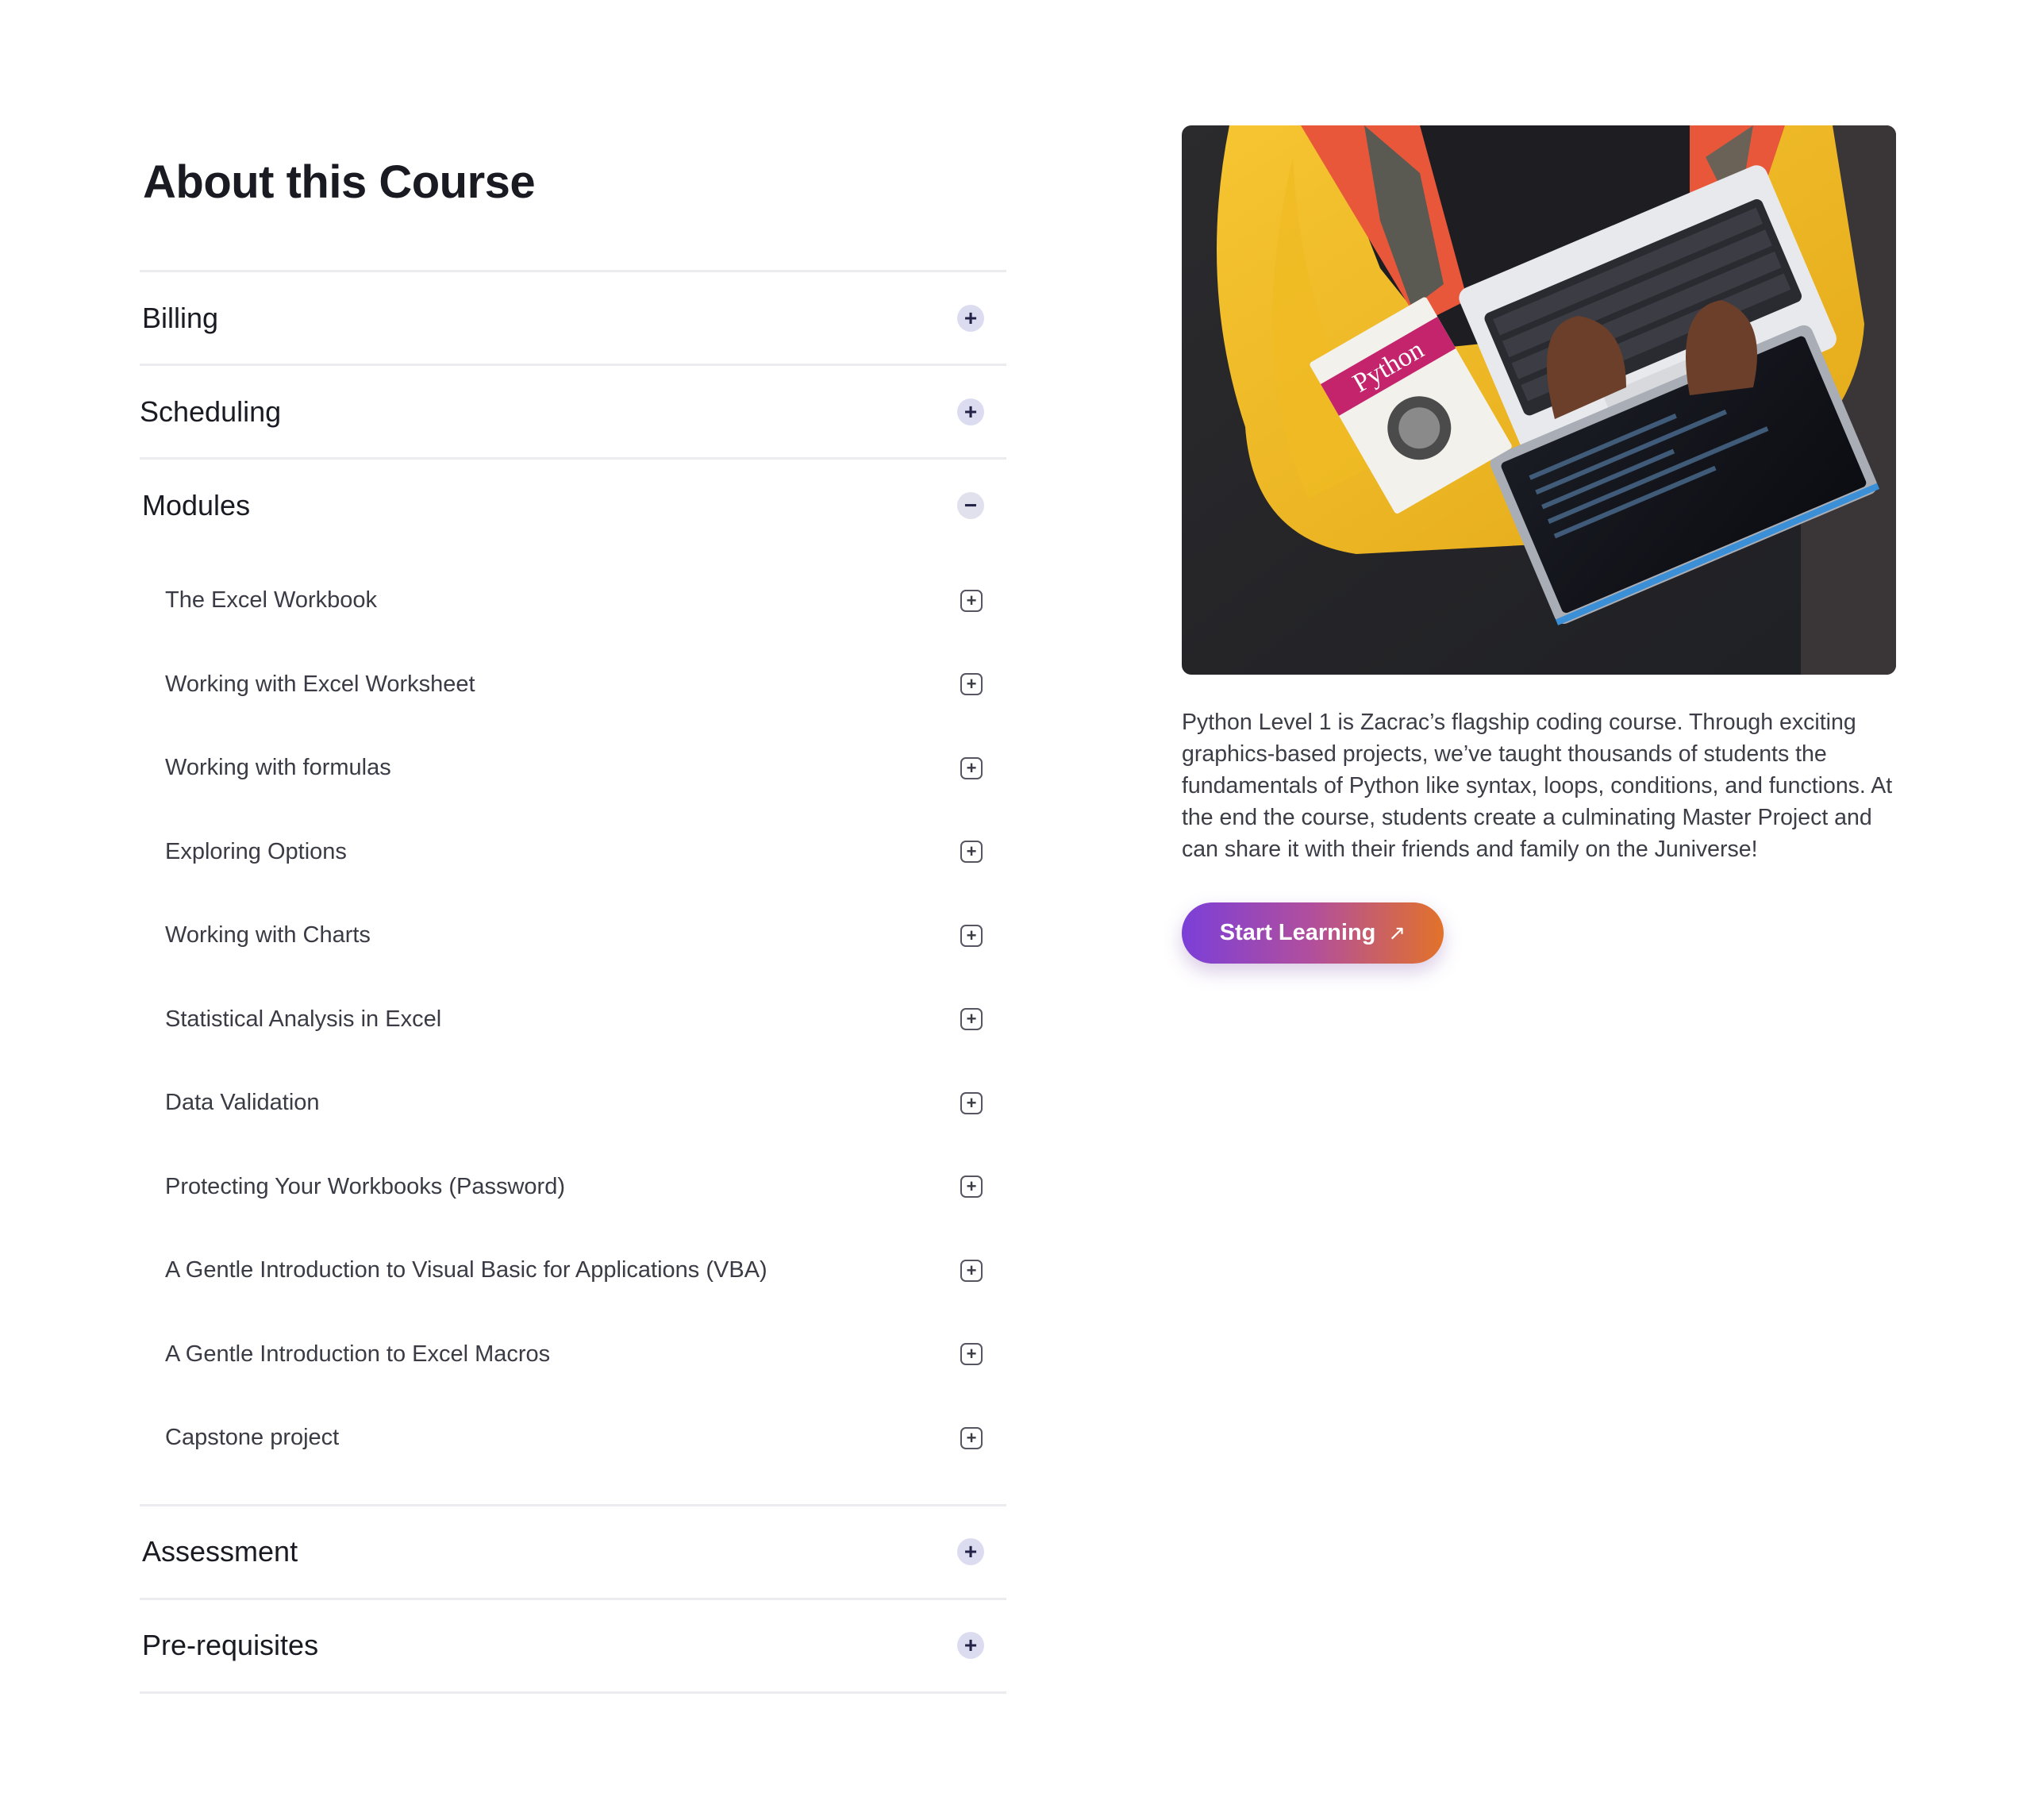  Describe the element at coordinates (1539, 400) in the screenshot. I see `course-hero-image: Python` at that location.